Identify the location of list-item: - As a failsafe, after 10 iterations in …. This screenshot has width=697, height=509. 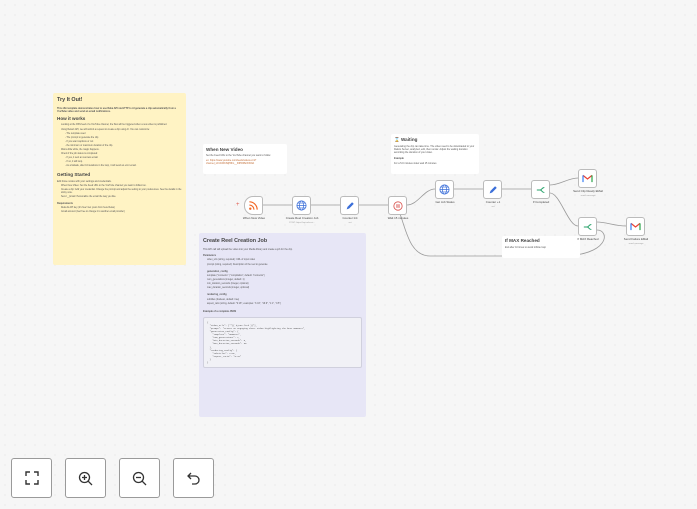
(101, 166).